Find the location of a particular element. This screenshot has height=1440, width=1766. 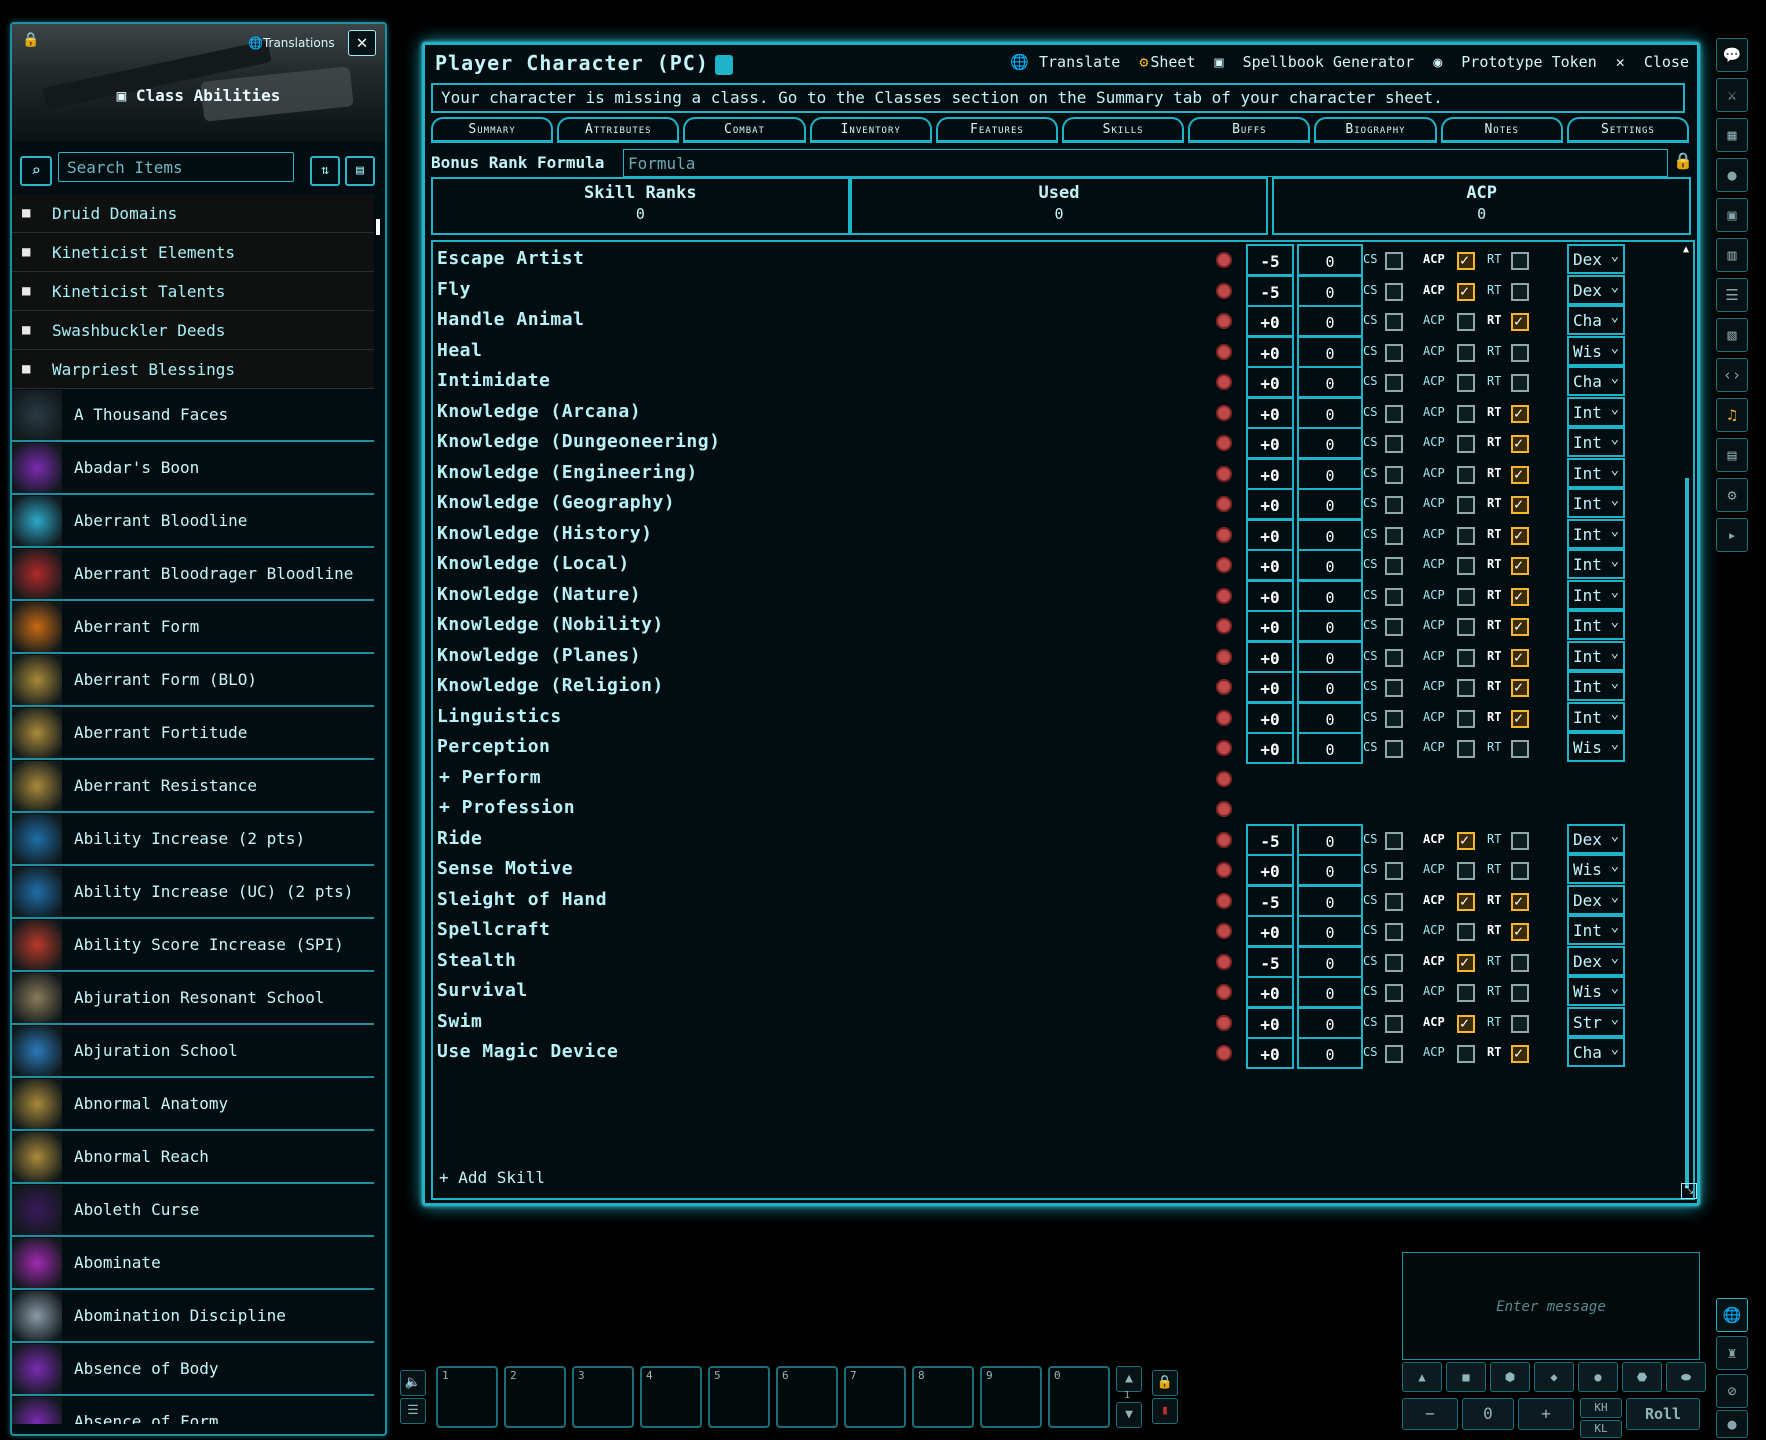

tab-biography: Biography is located at coordinates (1375, 130).